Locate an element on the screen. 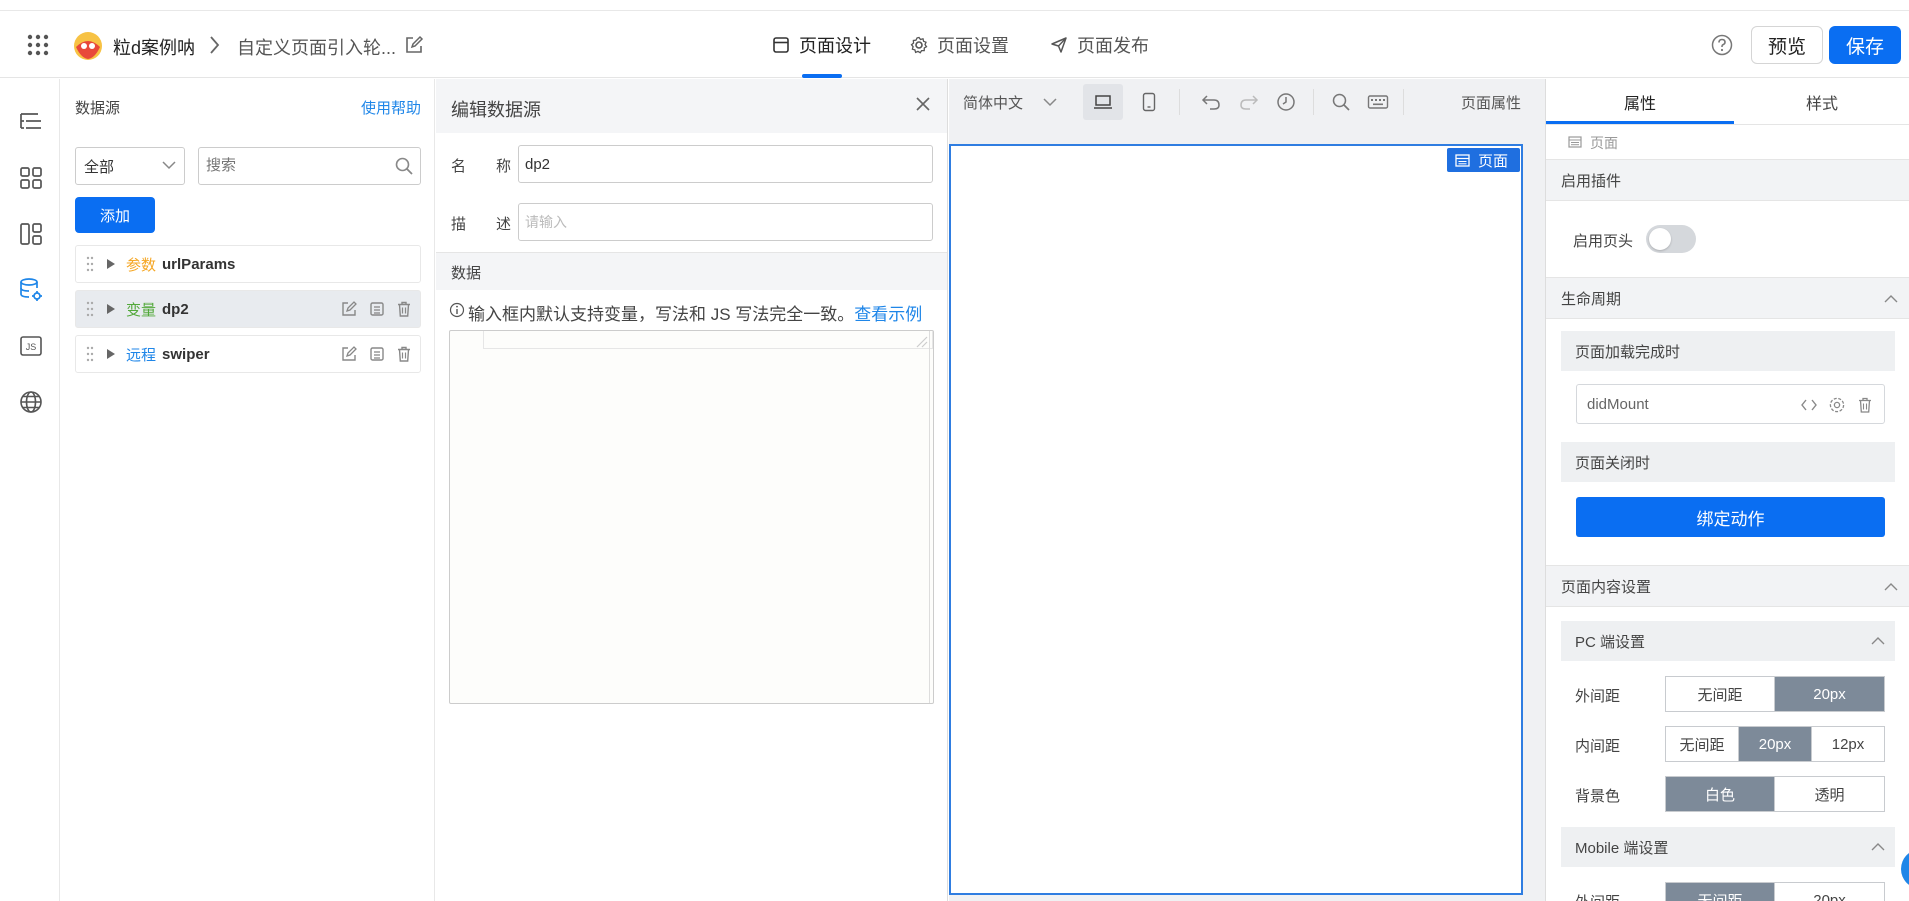 The image size is (1909, 901). tab-page-publish: 页面发布 is located at coordinates (1099, 44).